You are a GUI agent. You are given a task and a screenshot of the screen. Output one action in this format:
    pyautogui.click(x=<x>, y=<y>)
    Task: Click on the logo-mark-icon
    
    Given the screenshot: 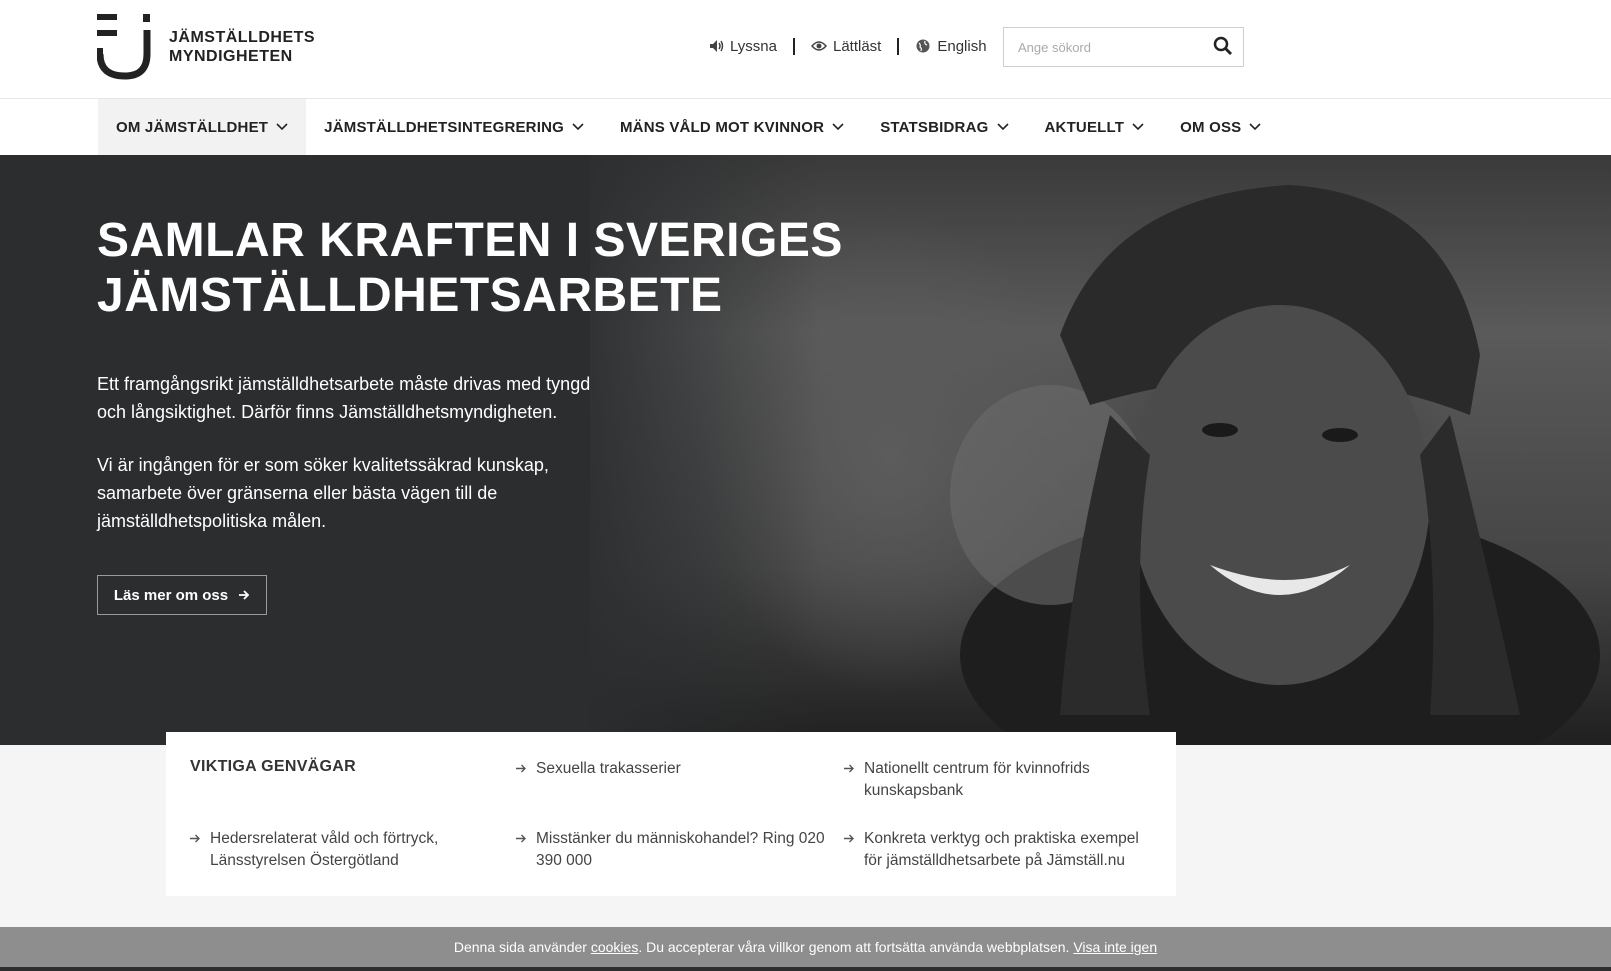 What is the action you would take?
    pyautogui.click(x=124, y=47)
    